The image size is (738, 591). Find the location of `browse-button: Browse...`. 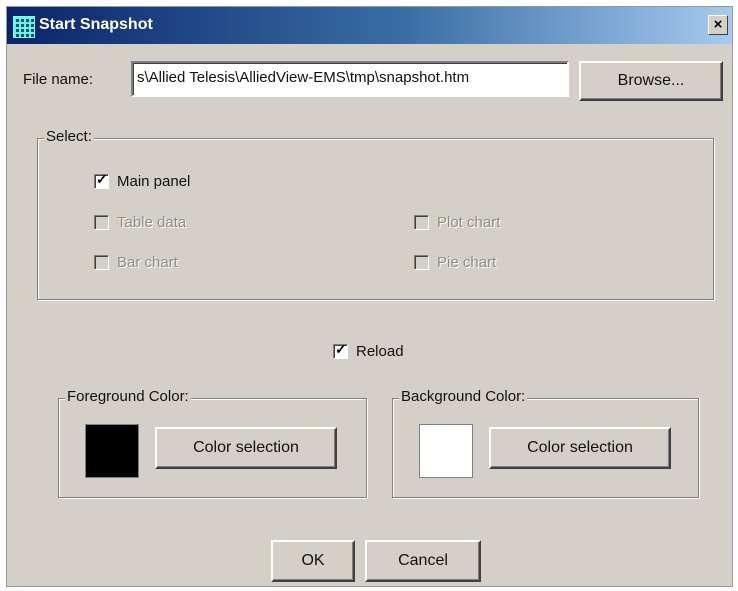

browse-button: Browse... is located at coordinates (651, 81).